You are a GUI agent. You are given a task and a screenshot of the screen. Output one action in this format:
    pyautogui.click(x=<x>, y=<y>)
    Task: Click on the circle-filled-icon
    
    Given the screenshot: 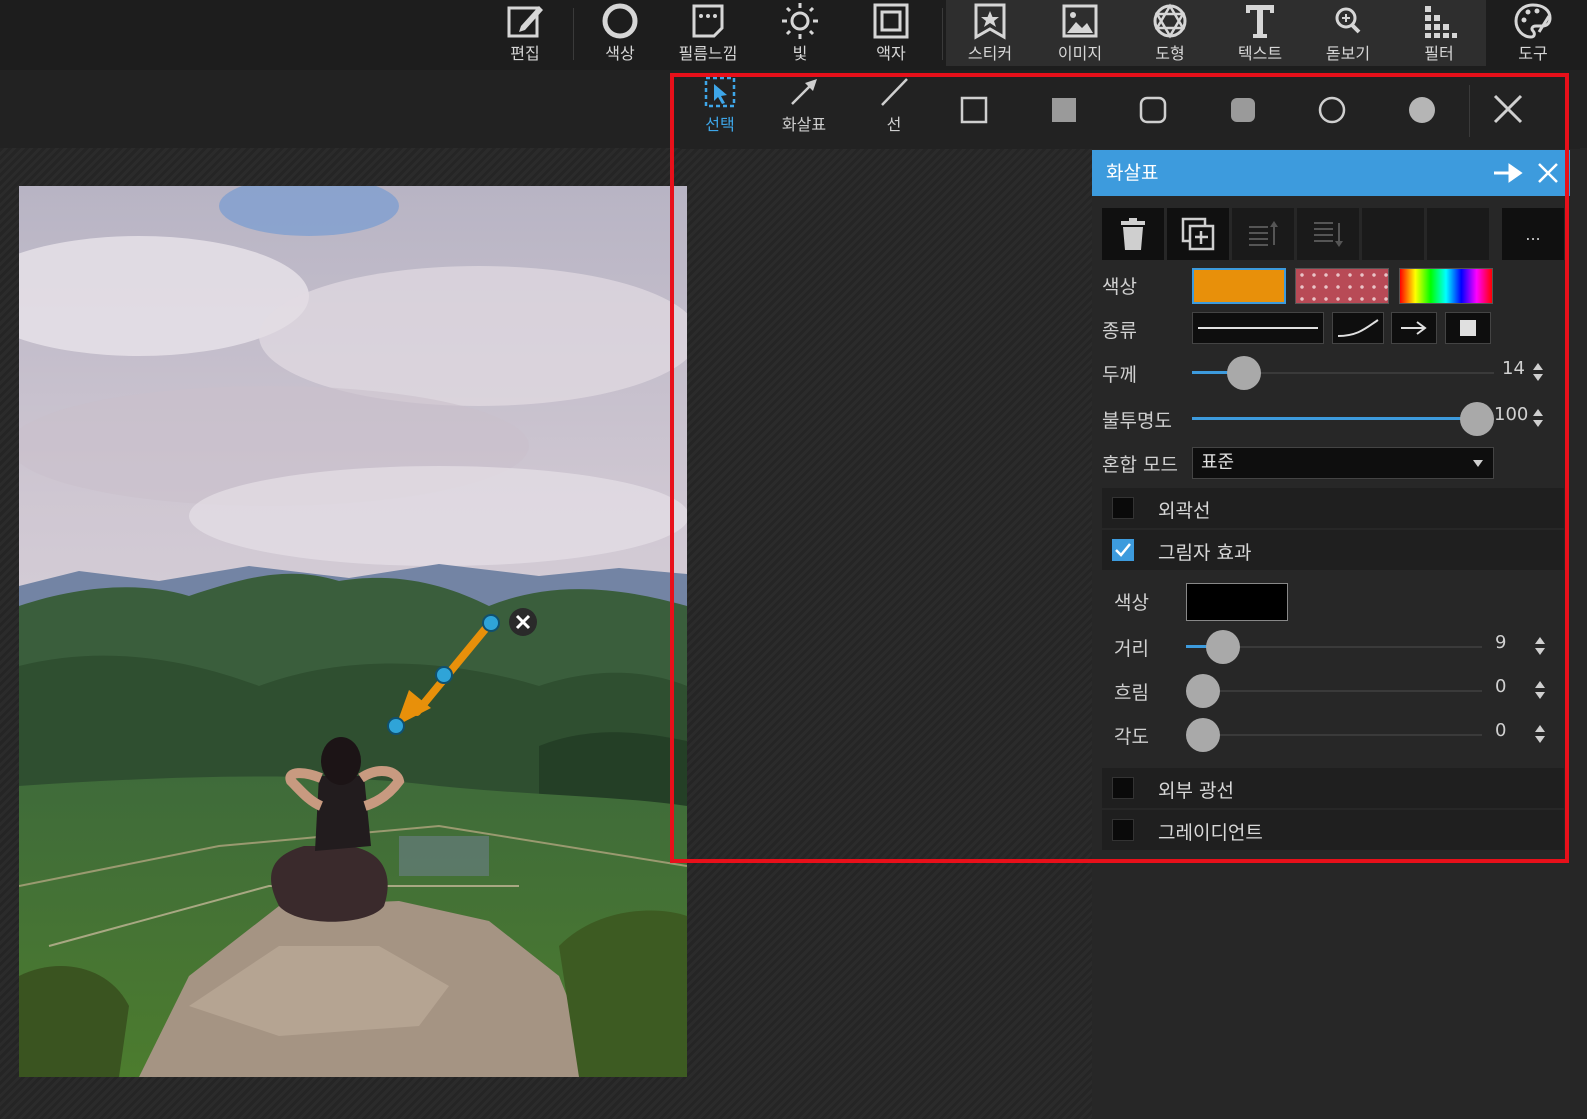 What is the action you would take?
    pyautogui.click(x=1422, y=110)
    